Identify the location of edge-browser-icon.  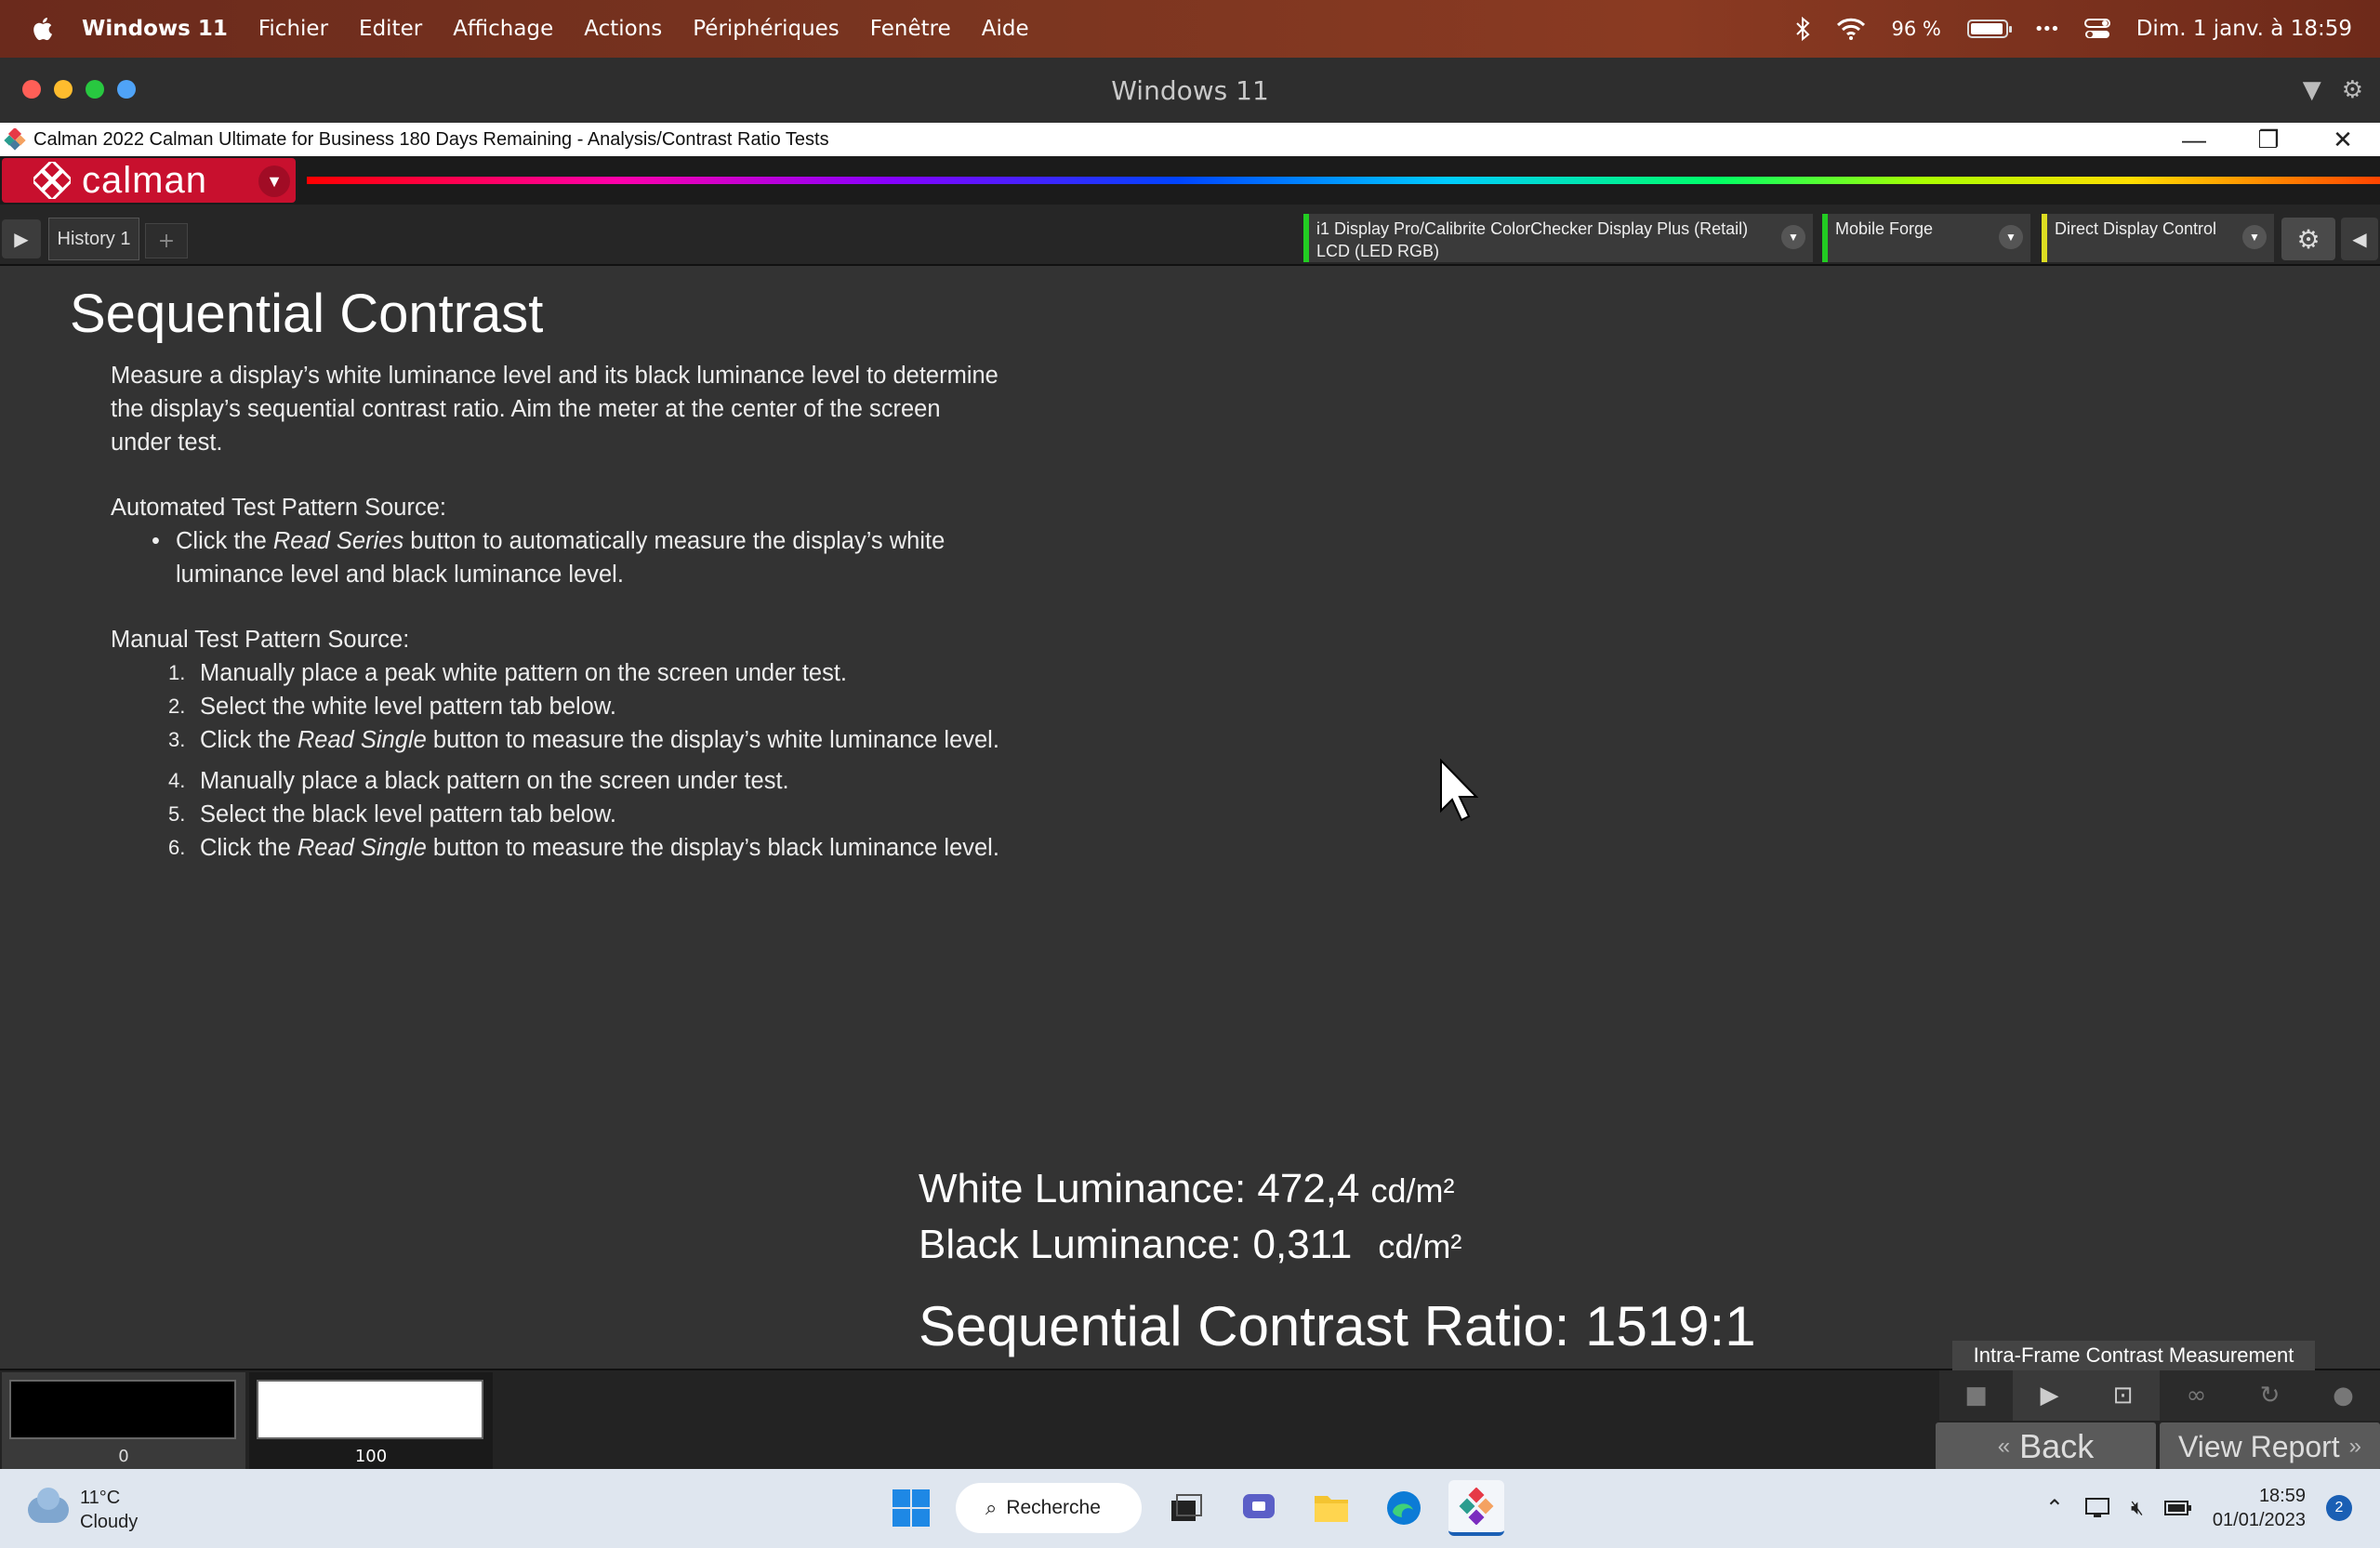
(1404, 1508).